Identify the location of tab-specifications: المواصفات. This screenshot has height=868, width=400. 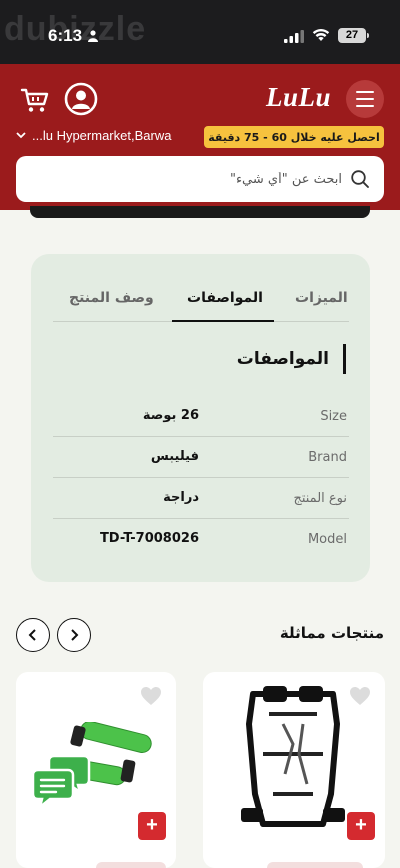
(225, 298).